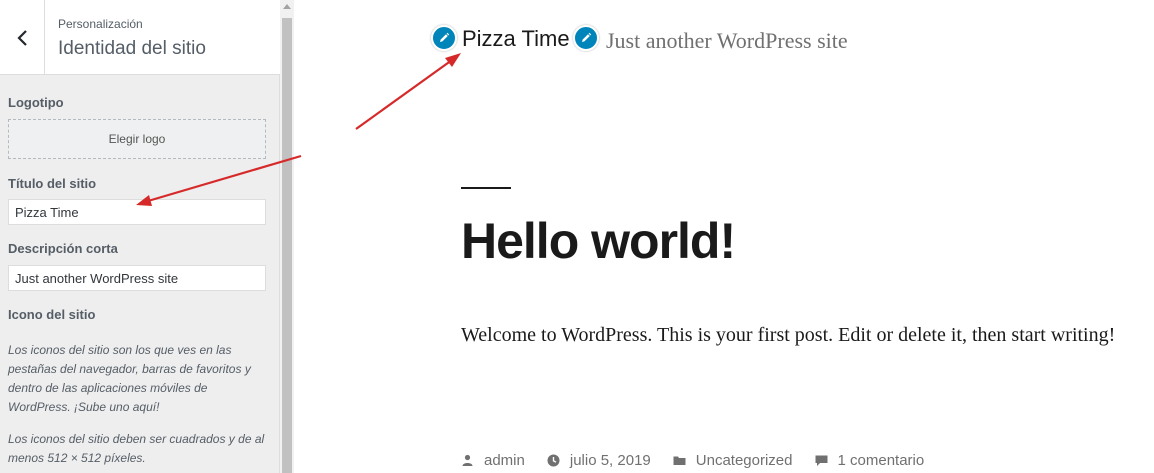 The height and width of the screenshot is (473, 1154). Describe the element at coordinates (52, 183) in the screenshot. I see `site-title-label: Título del sitio` at that location.